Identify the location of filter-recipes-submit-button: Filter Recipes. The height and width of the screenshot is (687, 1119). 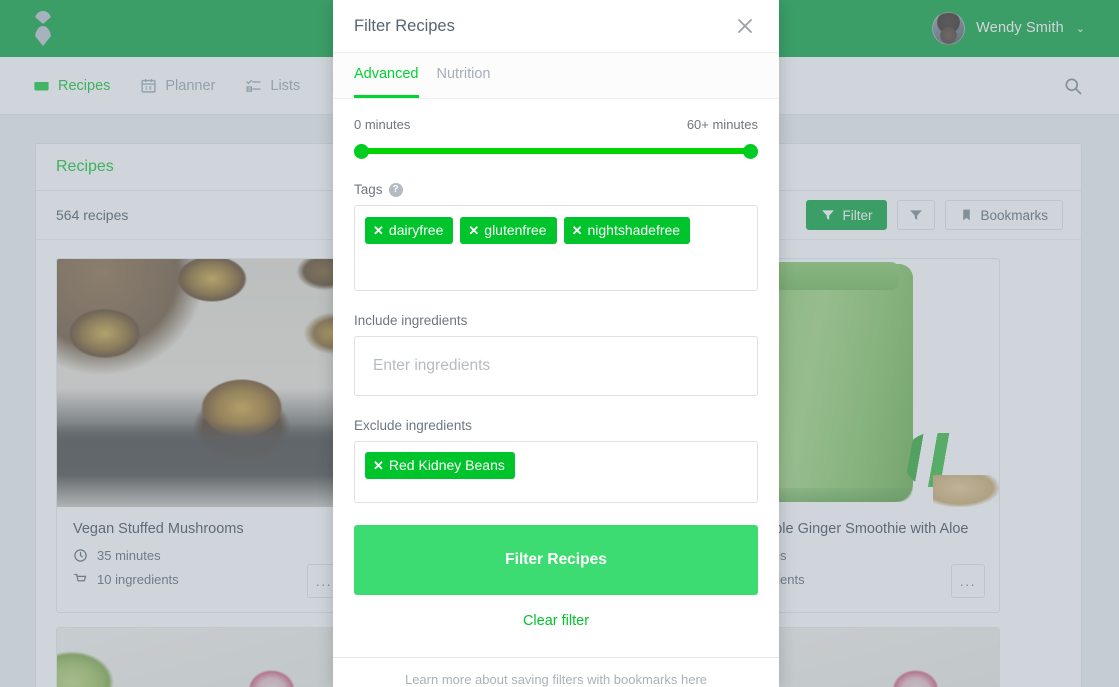
(556, 560).